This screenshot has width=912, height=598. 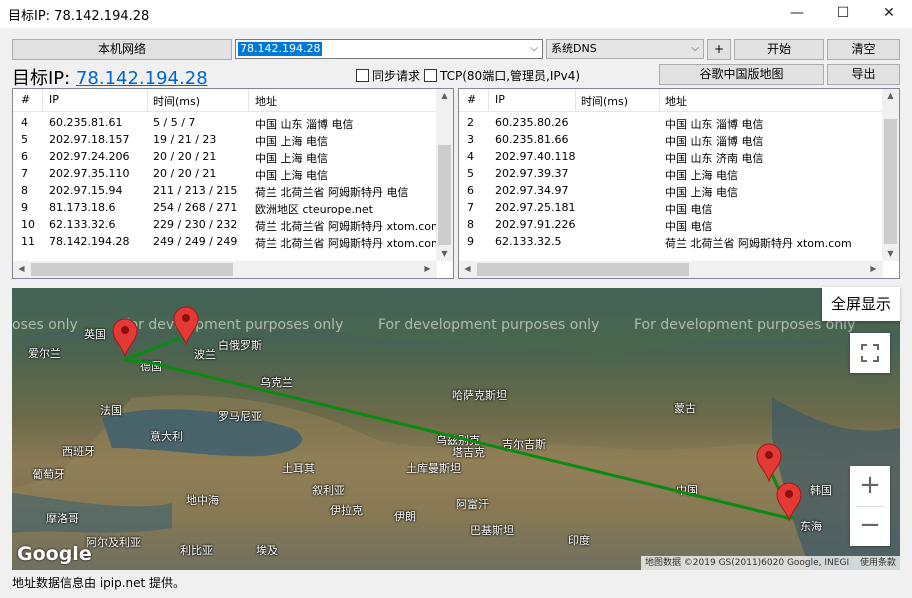 I want to click on table-cell: 60.235.81.61, so click(x=86, y=122).